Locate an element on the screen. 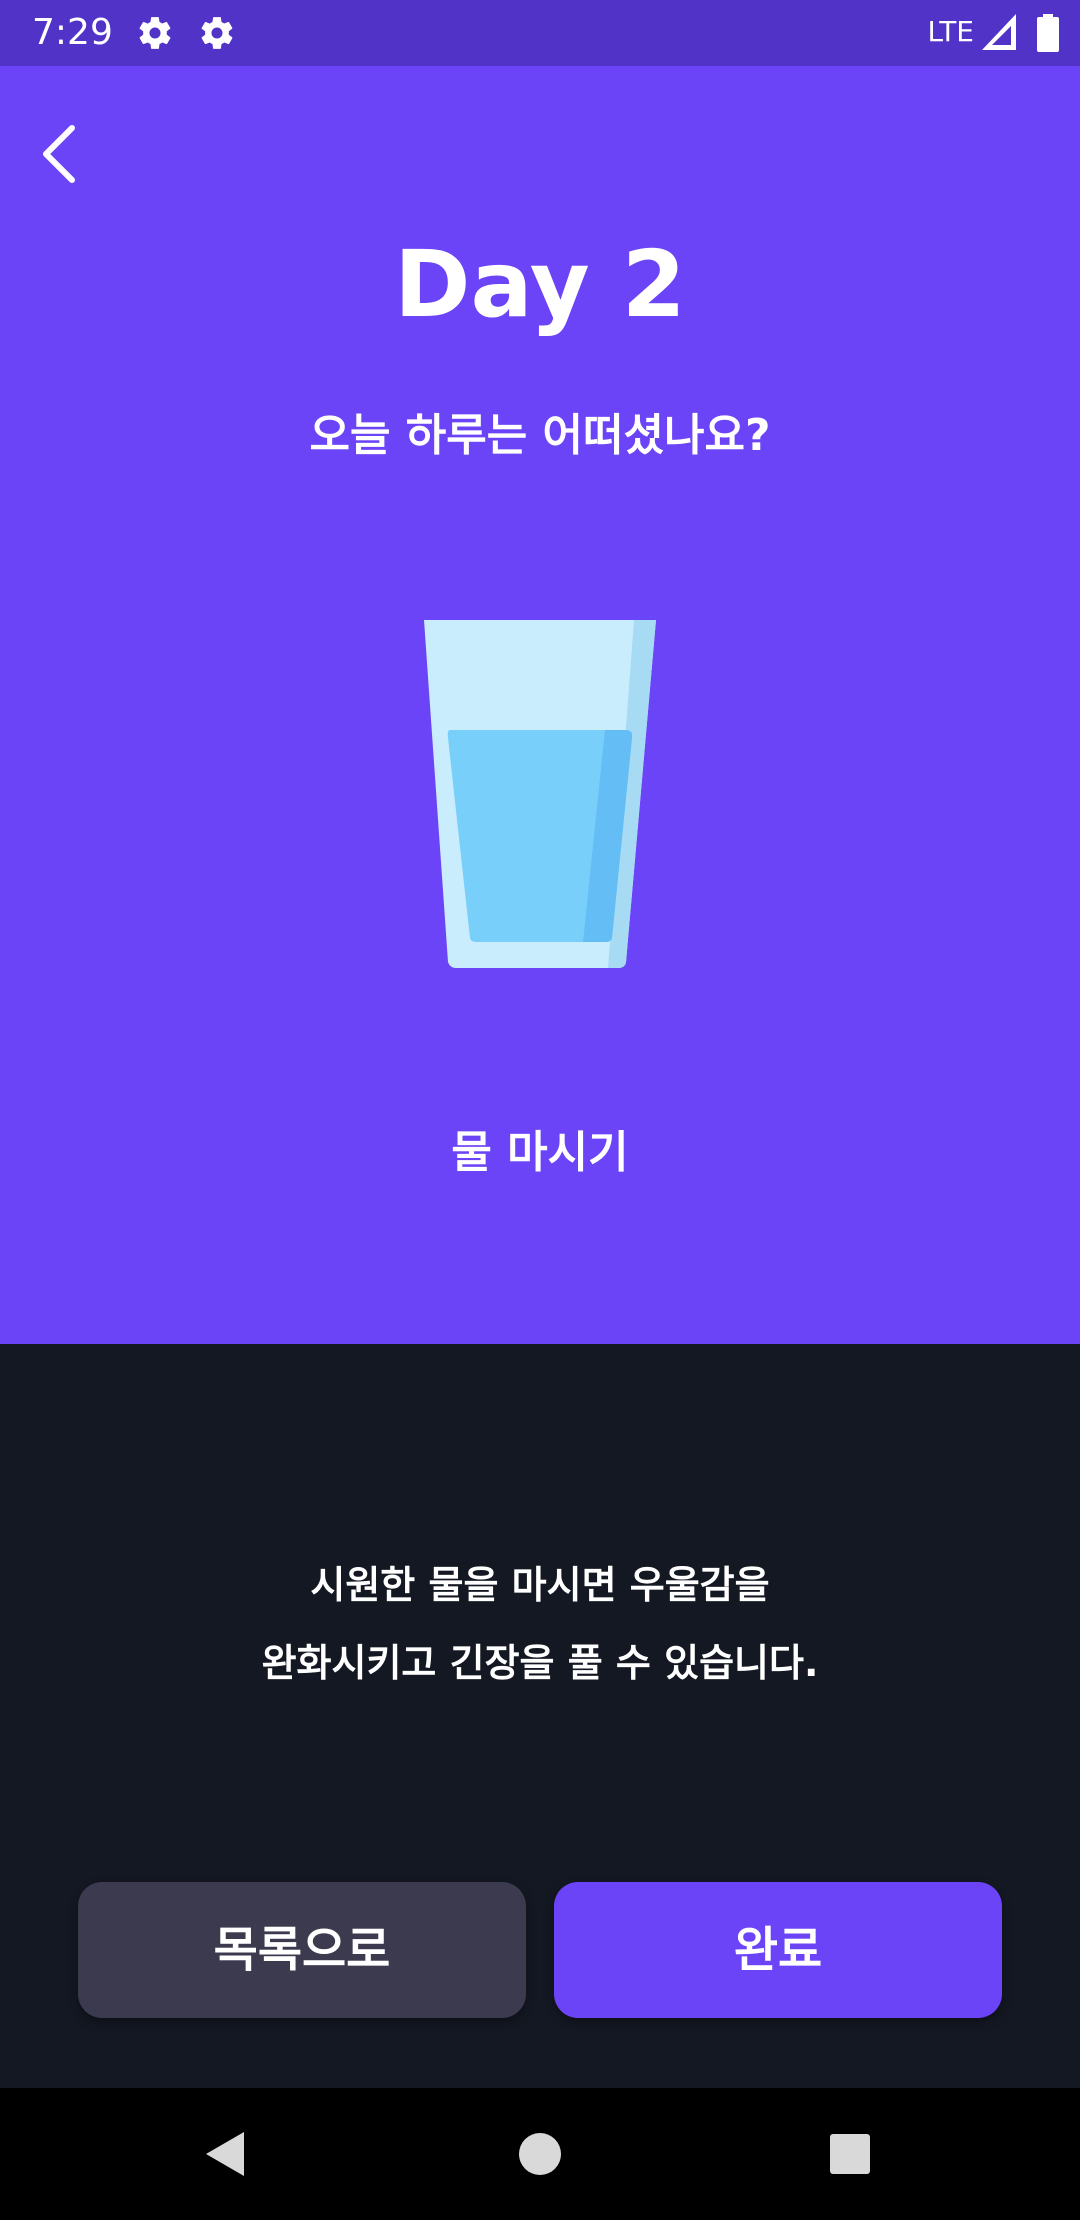  signal-icon is located at coordinates (999, 32).